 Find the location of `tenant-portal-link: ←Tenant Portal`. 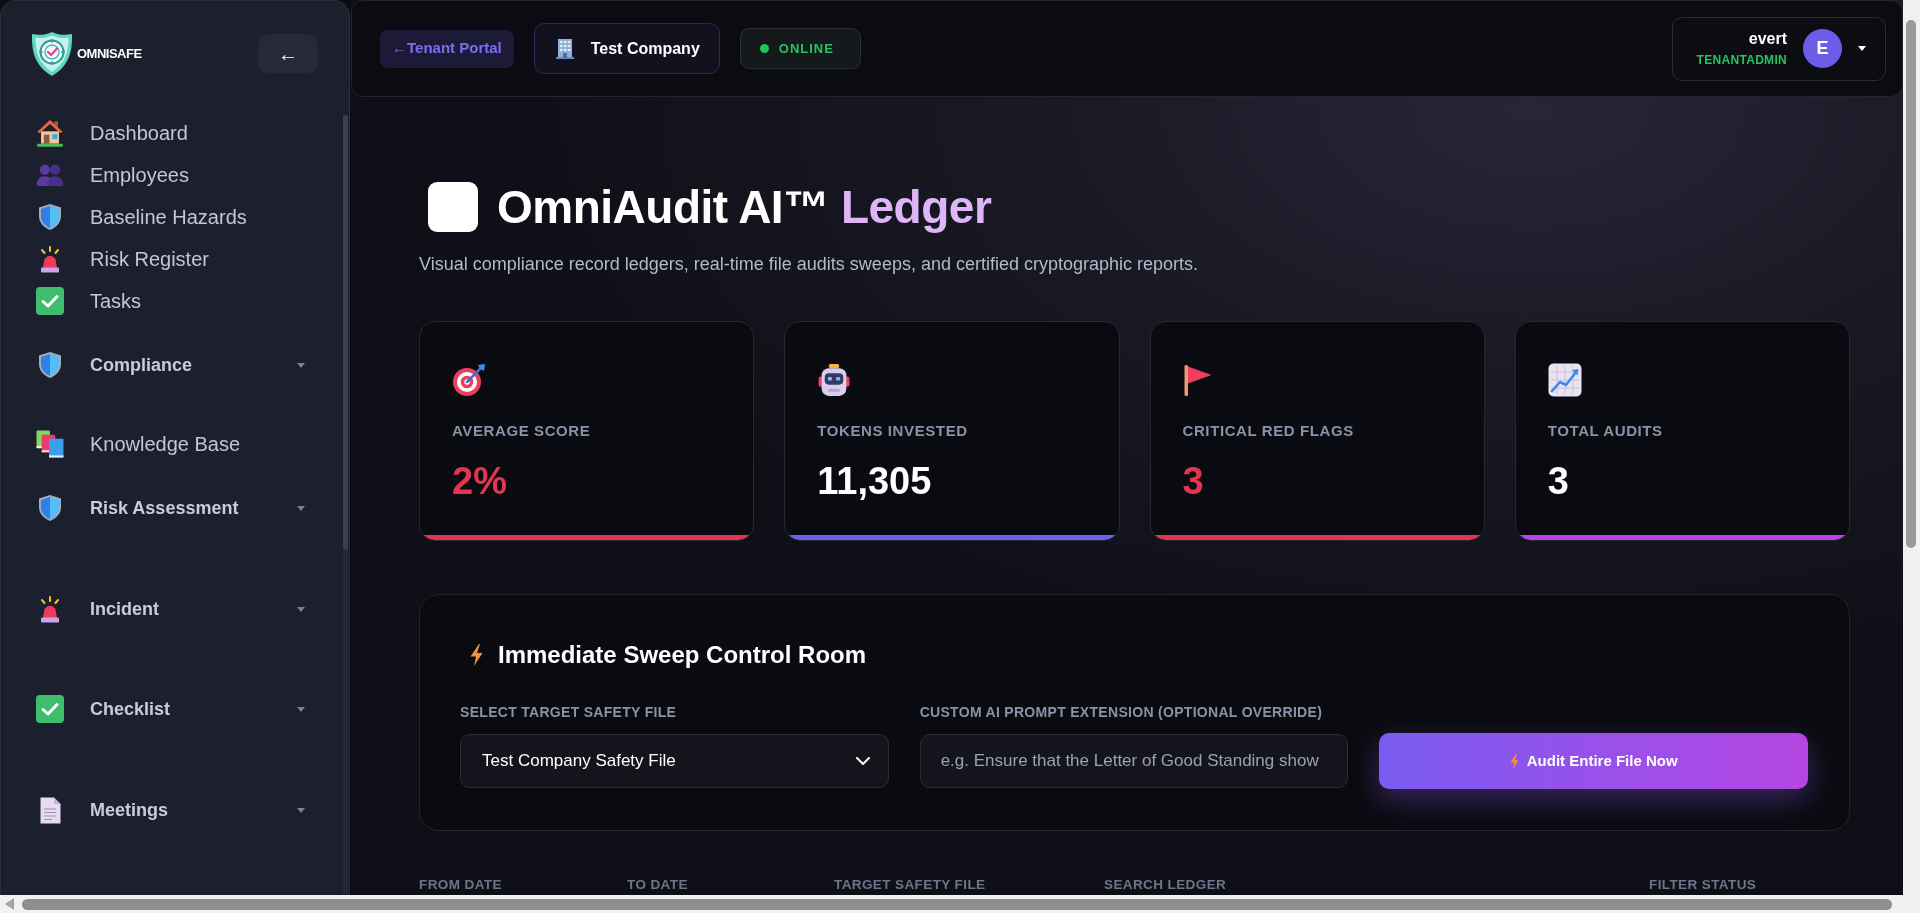

tenant-portal-link: ←Tenant Portal is located at coordinates (447, 48).